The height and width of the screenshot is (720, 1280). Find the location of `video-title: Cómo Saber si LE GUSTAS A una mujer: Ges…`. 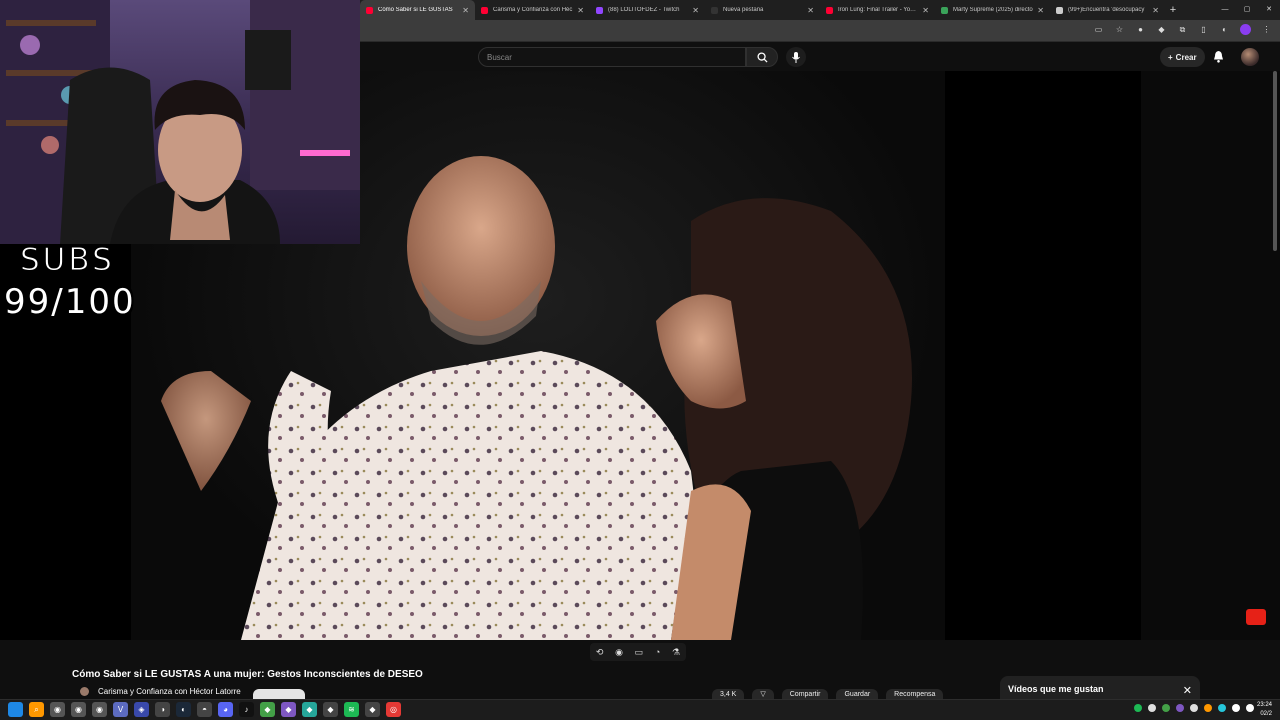

video-title: Cómo Saber si LE GUSTAS A una mujer: Ges… is located at coordinates (247, 674).